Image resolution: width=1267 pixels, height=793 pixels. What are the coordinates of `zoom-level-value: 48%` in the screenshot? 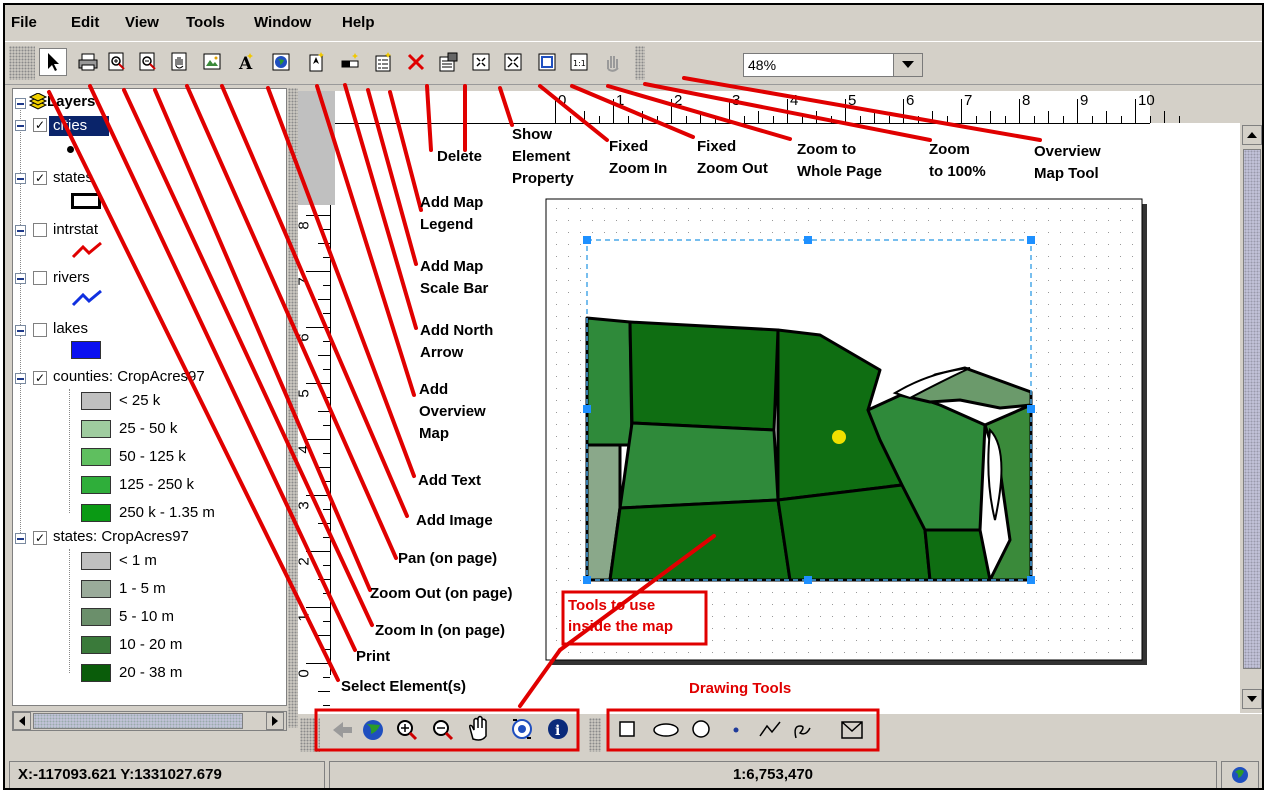 It's located at (762, 65).